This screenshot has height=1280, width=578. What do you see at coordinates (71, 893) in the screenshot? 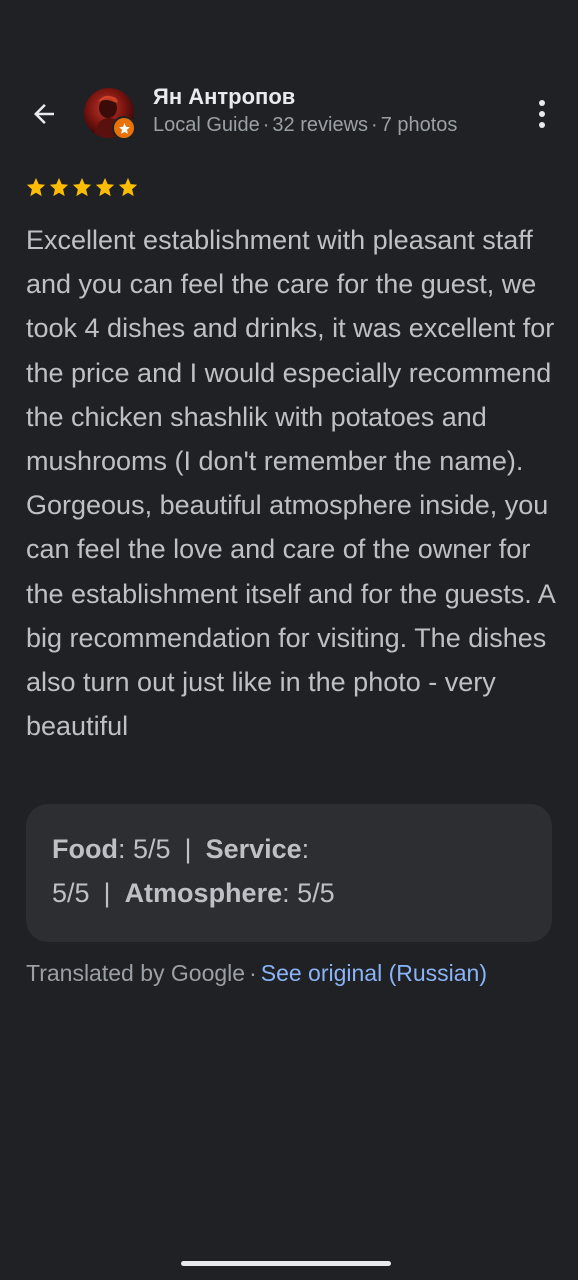
I see `service-value: 5/5` at bounding box center [71, 893].